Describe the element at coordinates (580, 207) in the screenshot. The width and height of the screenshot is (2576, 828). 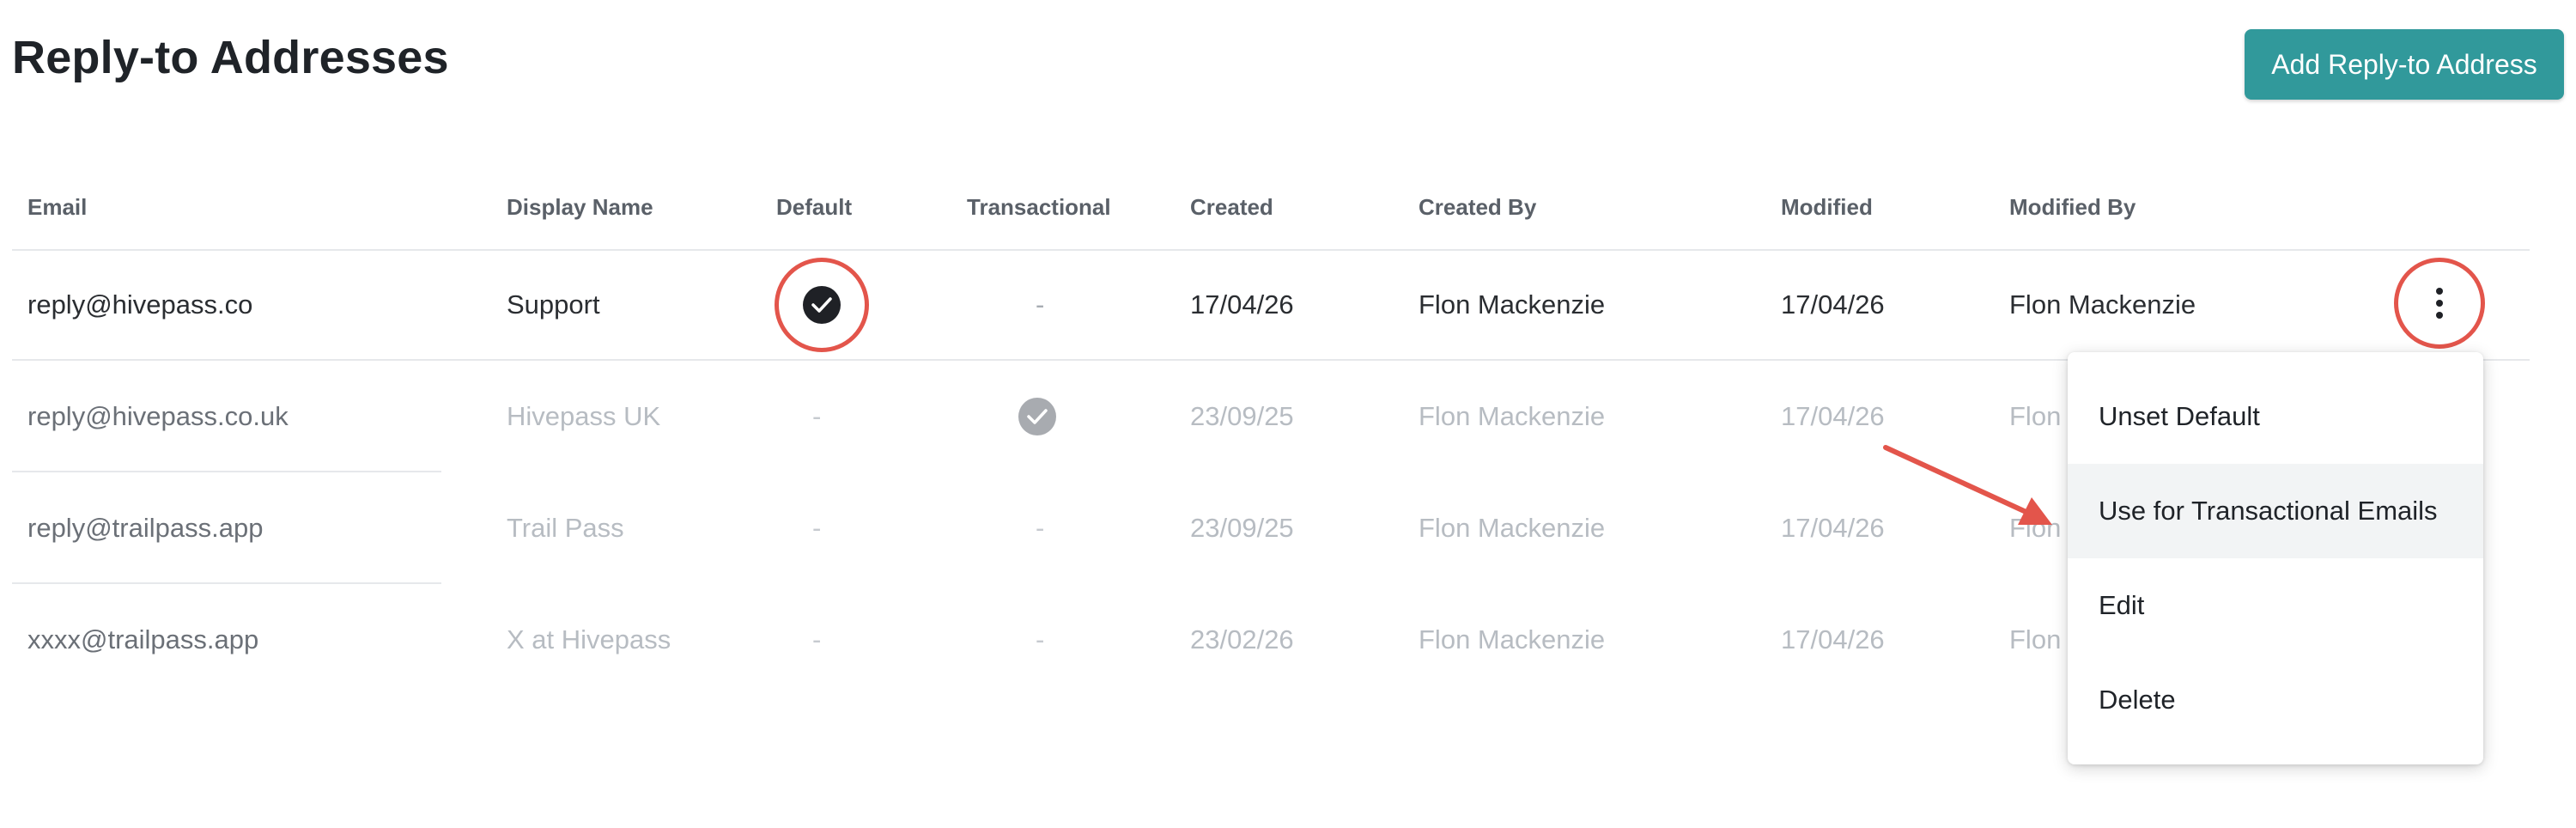
I see `column-header-display-name: Display Name` at that location.